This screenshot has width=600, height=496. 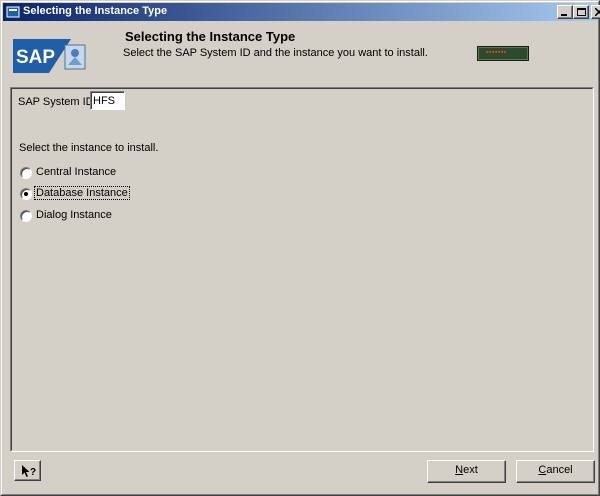 What do you see at coordinates (301, 12) in the screenshot?
I see `title-bar: Selecting the Instance Type` at bounding box center [301, 12].